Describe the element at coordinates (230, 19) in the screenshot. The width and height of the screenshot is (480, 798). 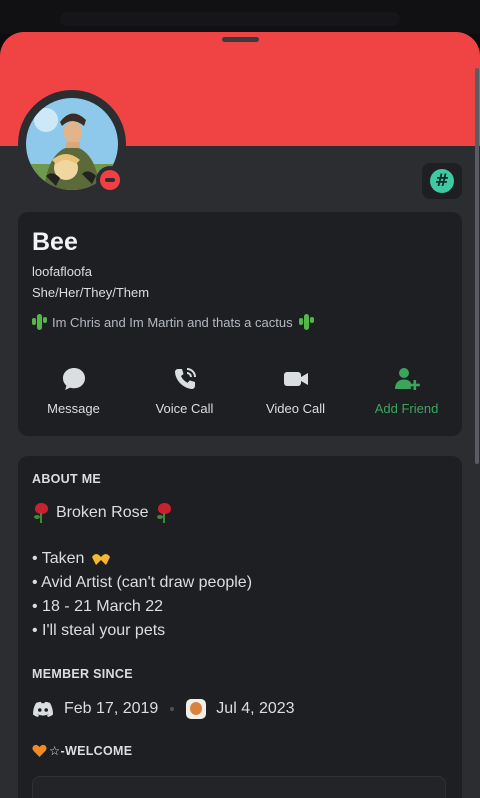
I see `background-app-peek` at that location.